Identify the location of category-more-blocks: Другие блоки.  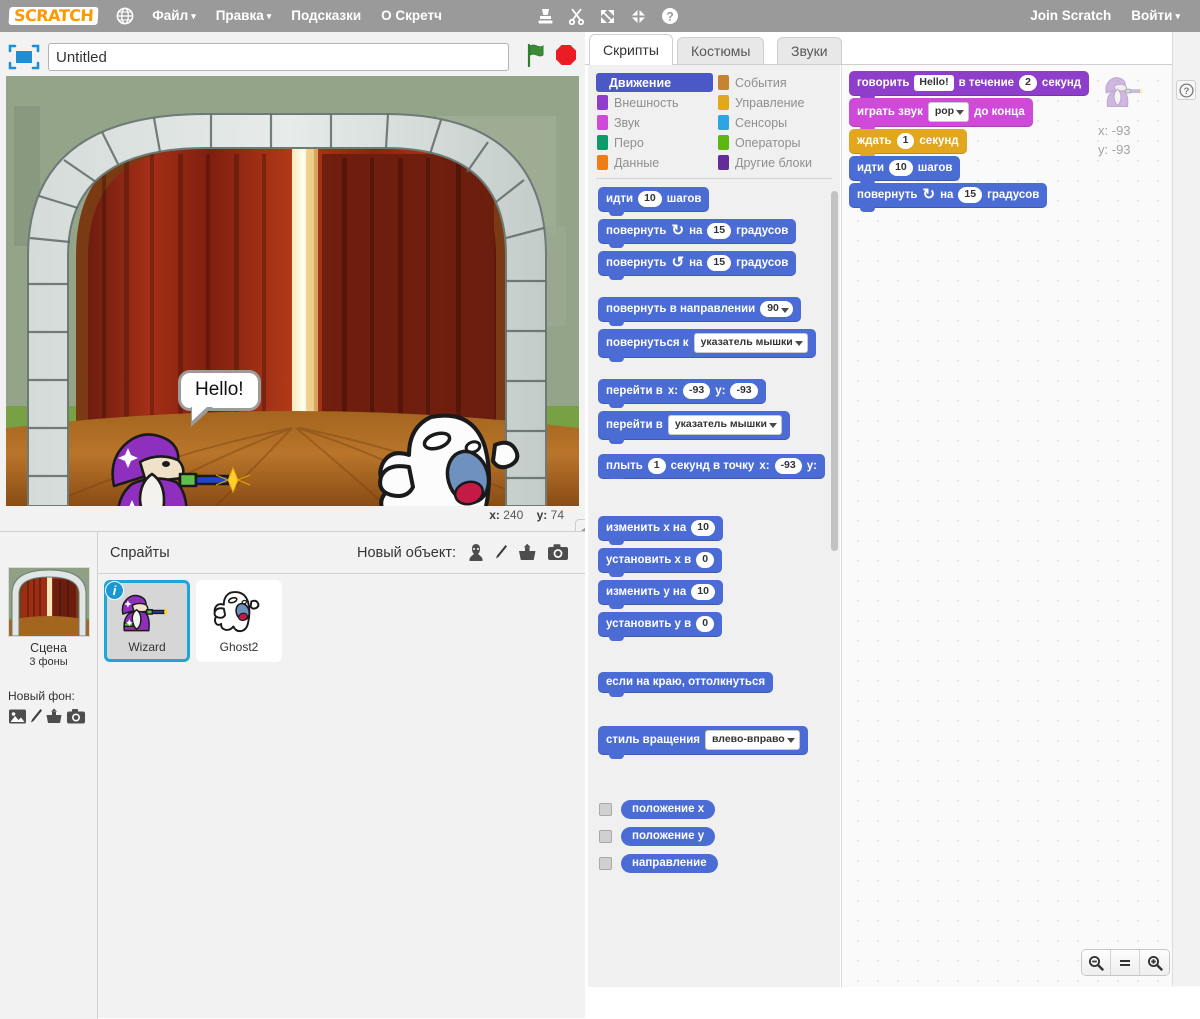
(775, 162).